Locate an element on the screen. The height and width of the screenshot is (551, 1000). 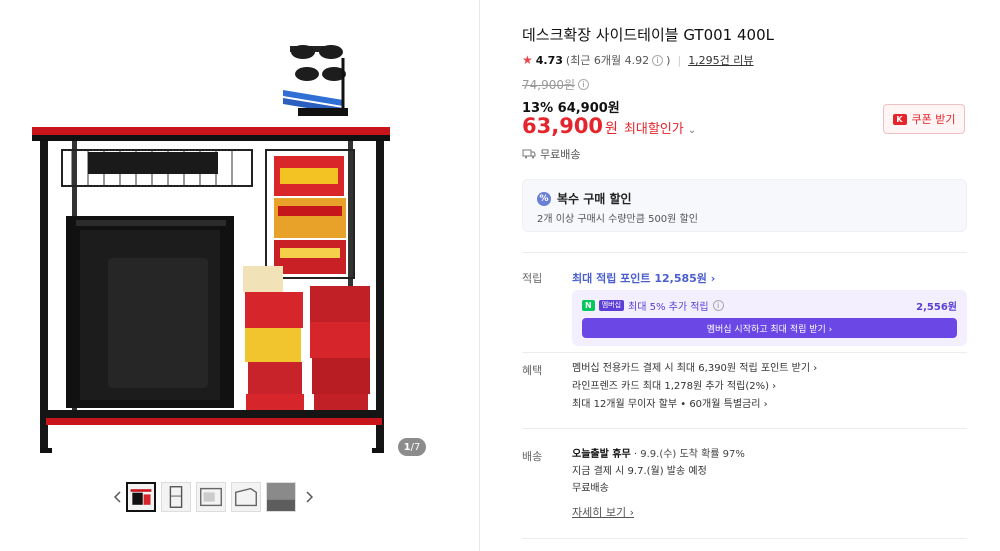
percent-icon: % is located at coordinates (544, 198).